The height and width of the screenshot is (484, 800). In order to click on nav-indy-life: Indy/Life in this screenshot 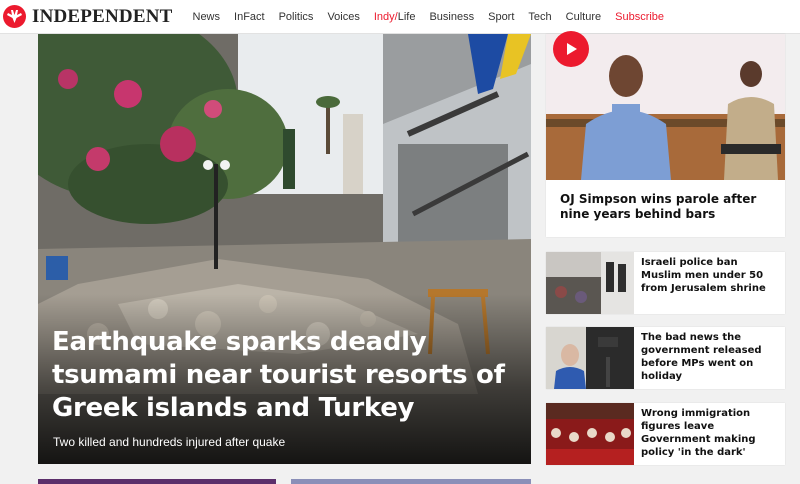, I will do `click(395, 17)`.